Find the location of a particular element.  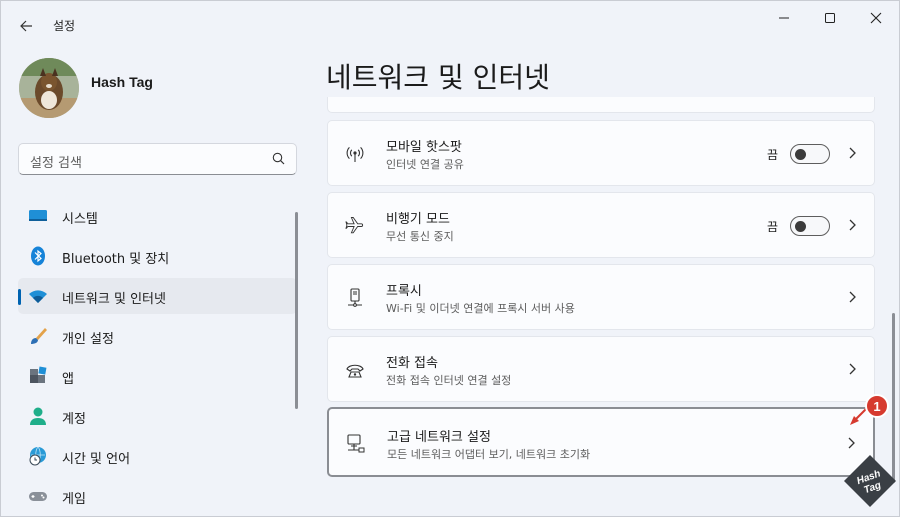

profile-name: Hash Tag is located at coordinates (122, 82).